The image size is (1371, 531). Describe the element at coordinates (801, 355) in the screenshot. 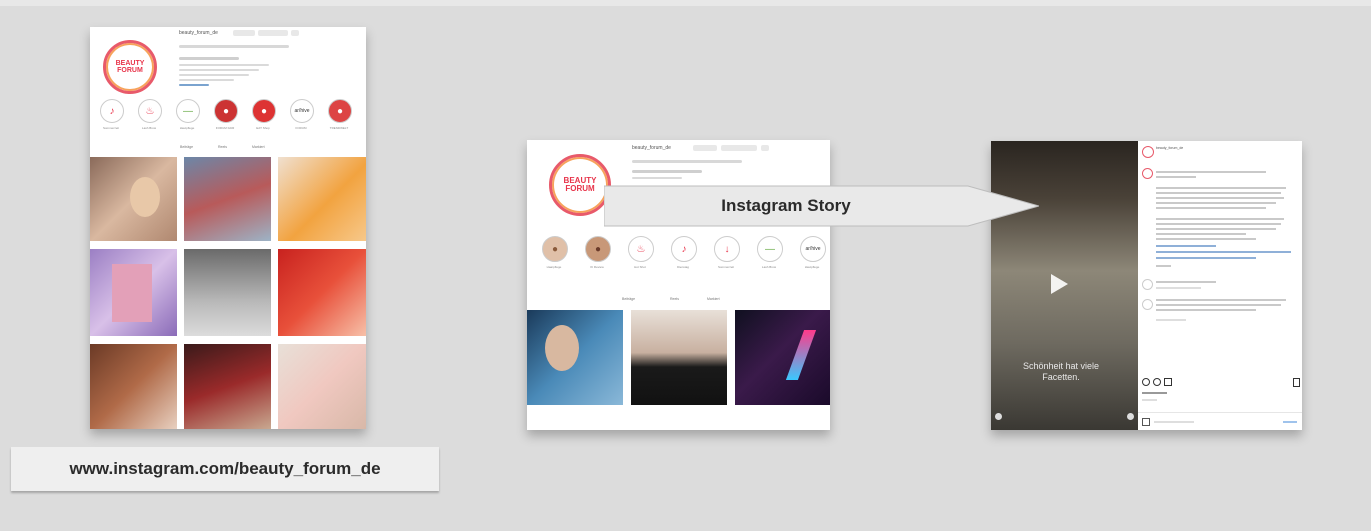

I see `neon-bolt-shape` at that location.